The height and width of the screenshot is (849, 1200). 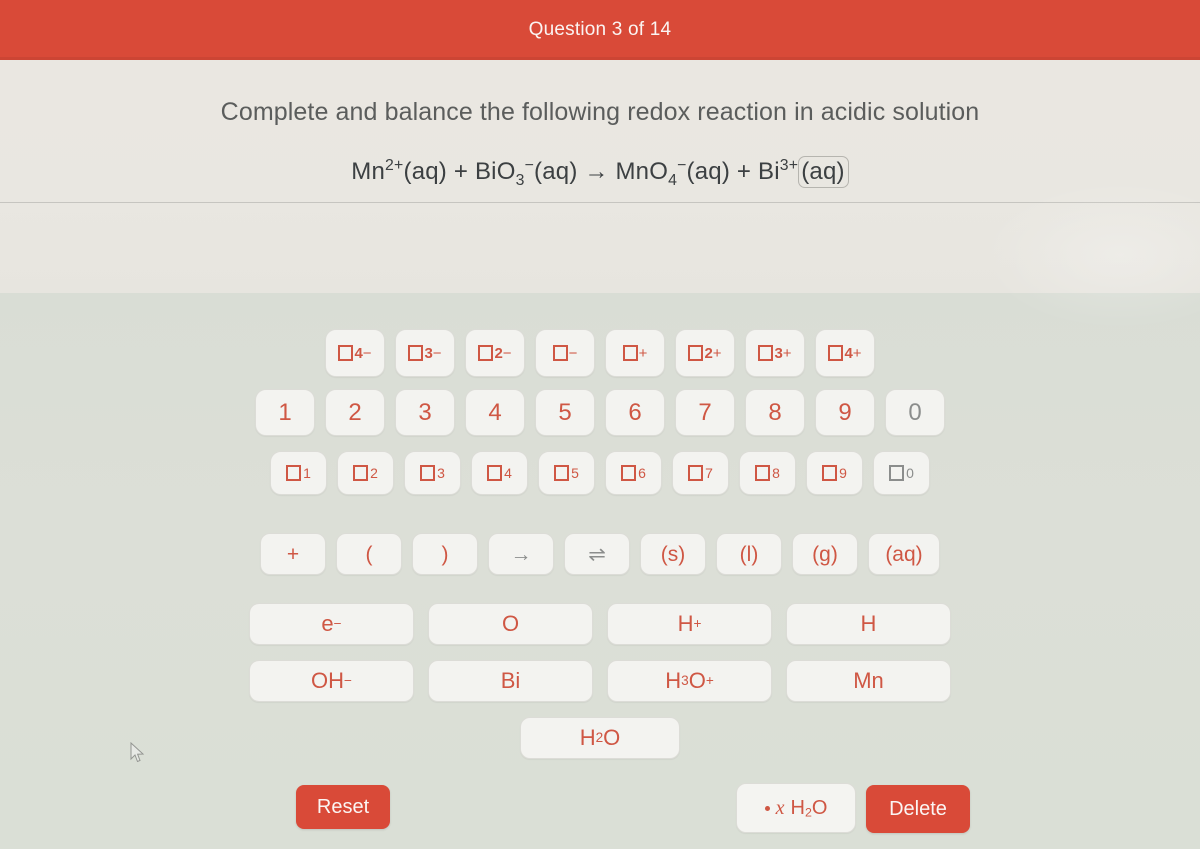 I want to click on product-1-charge: −, so click(x=682, y=165).